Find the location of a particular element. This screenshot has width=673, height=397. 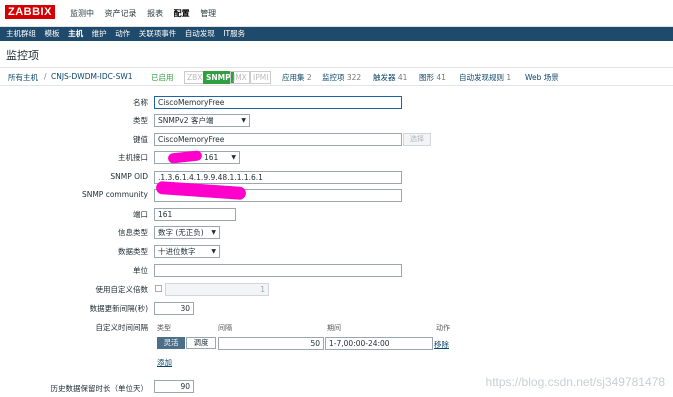

breadcrumb-all-hosts: 所有主机 is located at coordinates (23, 77).